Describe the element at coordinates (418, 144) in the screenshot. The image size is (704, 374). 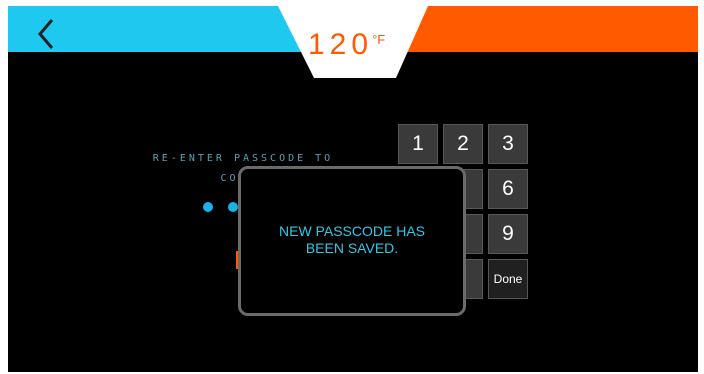
I see `key-1: 1` at that location.